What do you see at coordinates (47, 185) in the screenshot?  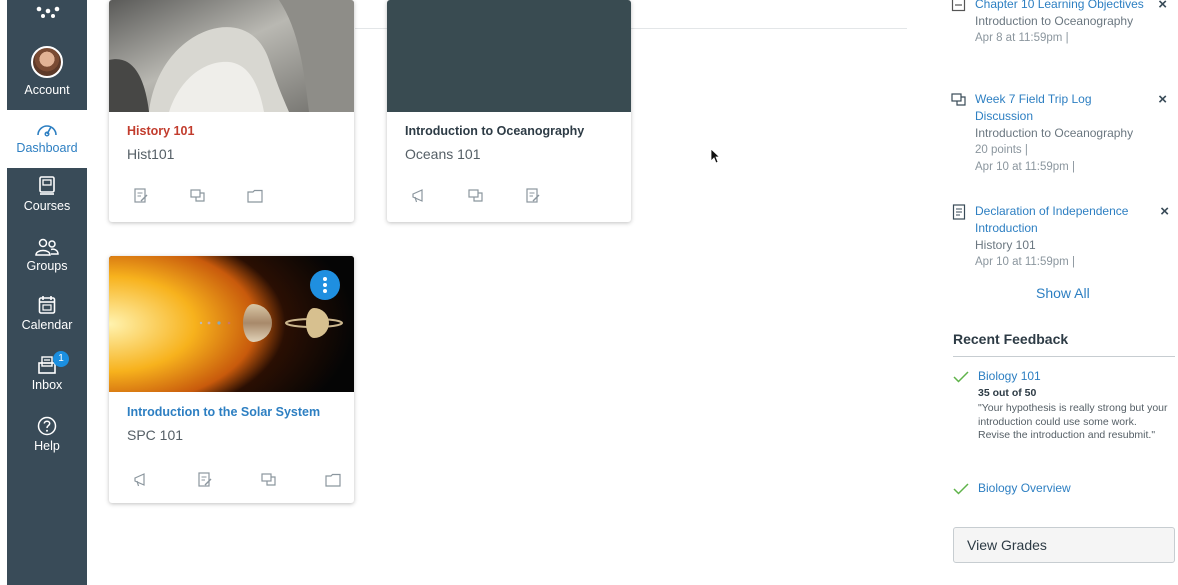 I see `courses-icon` at bounding box center [47, 185].